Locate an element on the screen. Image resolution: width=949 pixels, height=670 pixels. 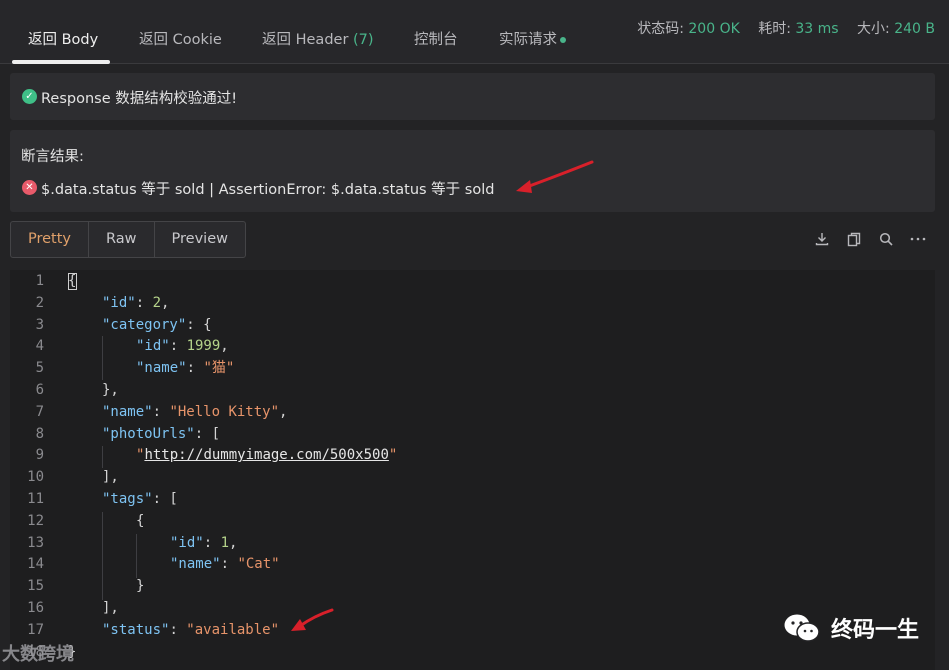
more-icon is located at coordinates (918, 239).